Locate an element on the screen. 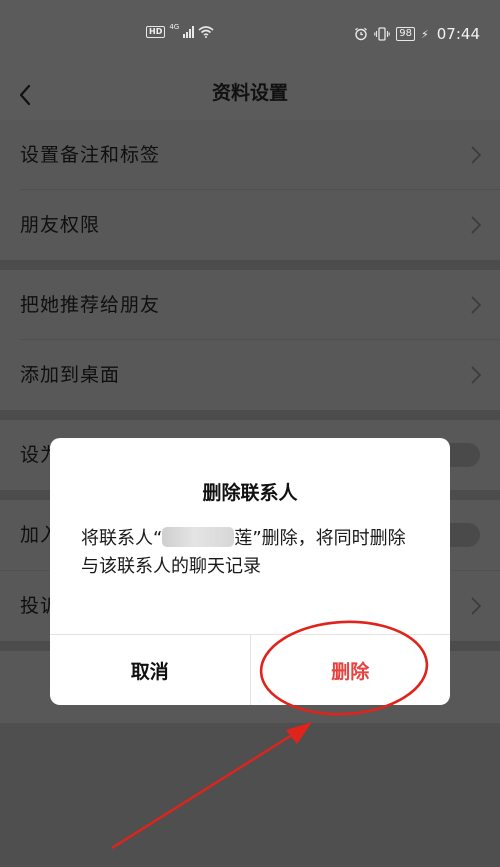  wifi-icon is located at coordinates (206, 32).